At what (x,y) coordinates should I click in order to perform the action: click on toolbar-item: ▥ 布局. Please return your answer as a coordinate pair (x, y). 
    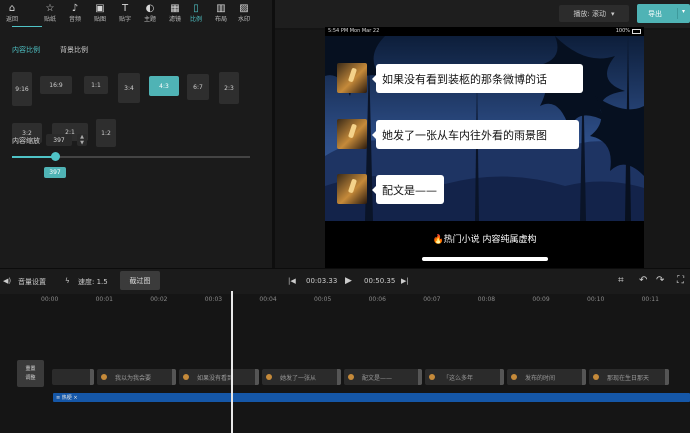
    Looking at the image, I should click on (221, 13).